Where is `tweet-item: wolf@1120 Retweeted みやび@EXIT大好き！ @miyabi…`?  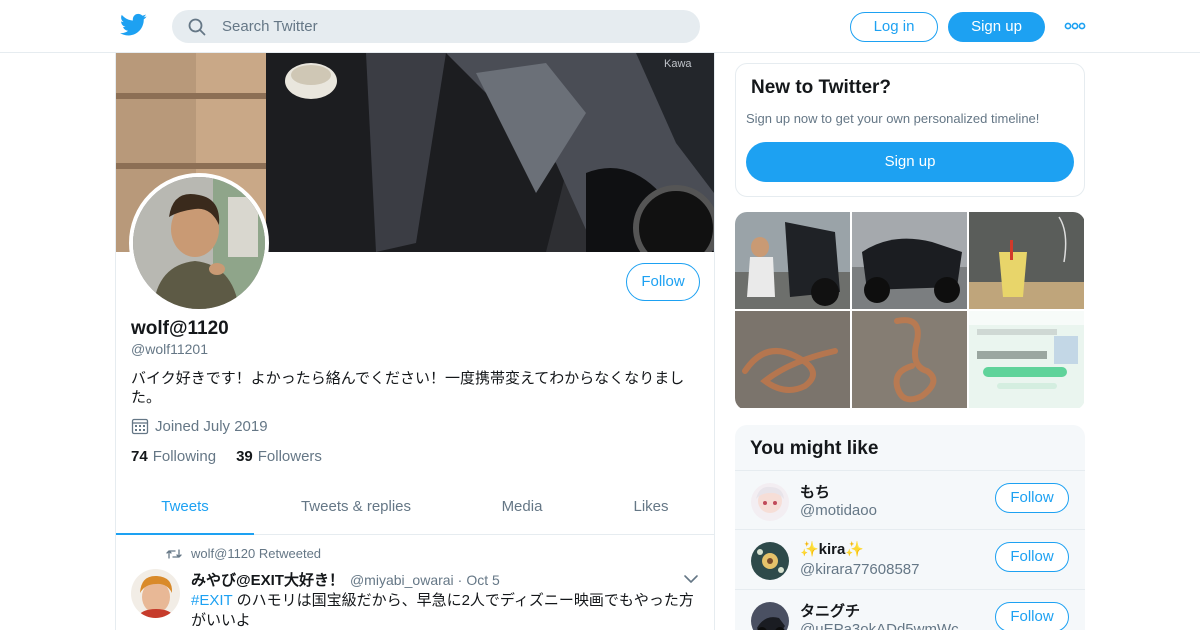 tweet-item: wolf@1120 Retweeted みやび@EXIT大好き！ @miyabi… is located at coordinates (415, 583).